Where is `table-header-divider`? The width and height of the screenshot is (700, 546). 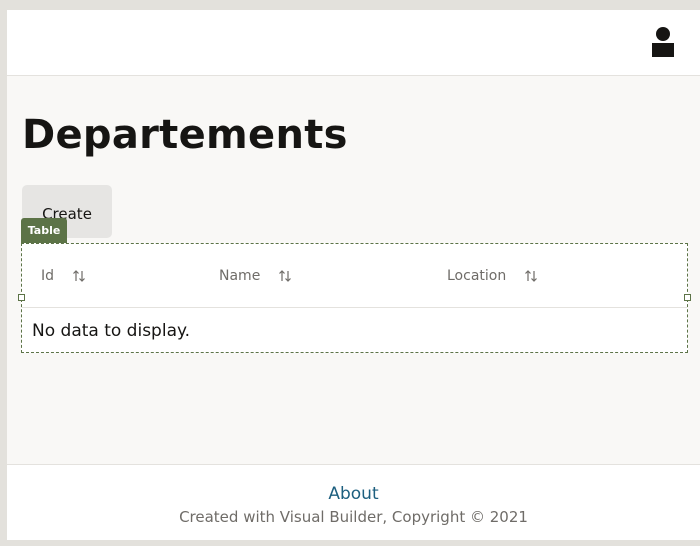
table-header-divider is located at coordinates (354, 307).